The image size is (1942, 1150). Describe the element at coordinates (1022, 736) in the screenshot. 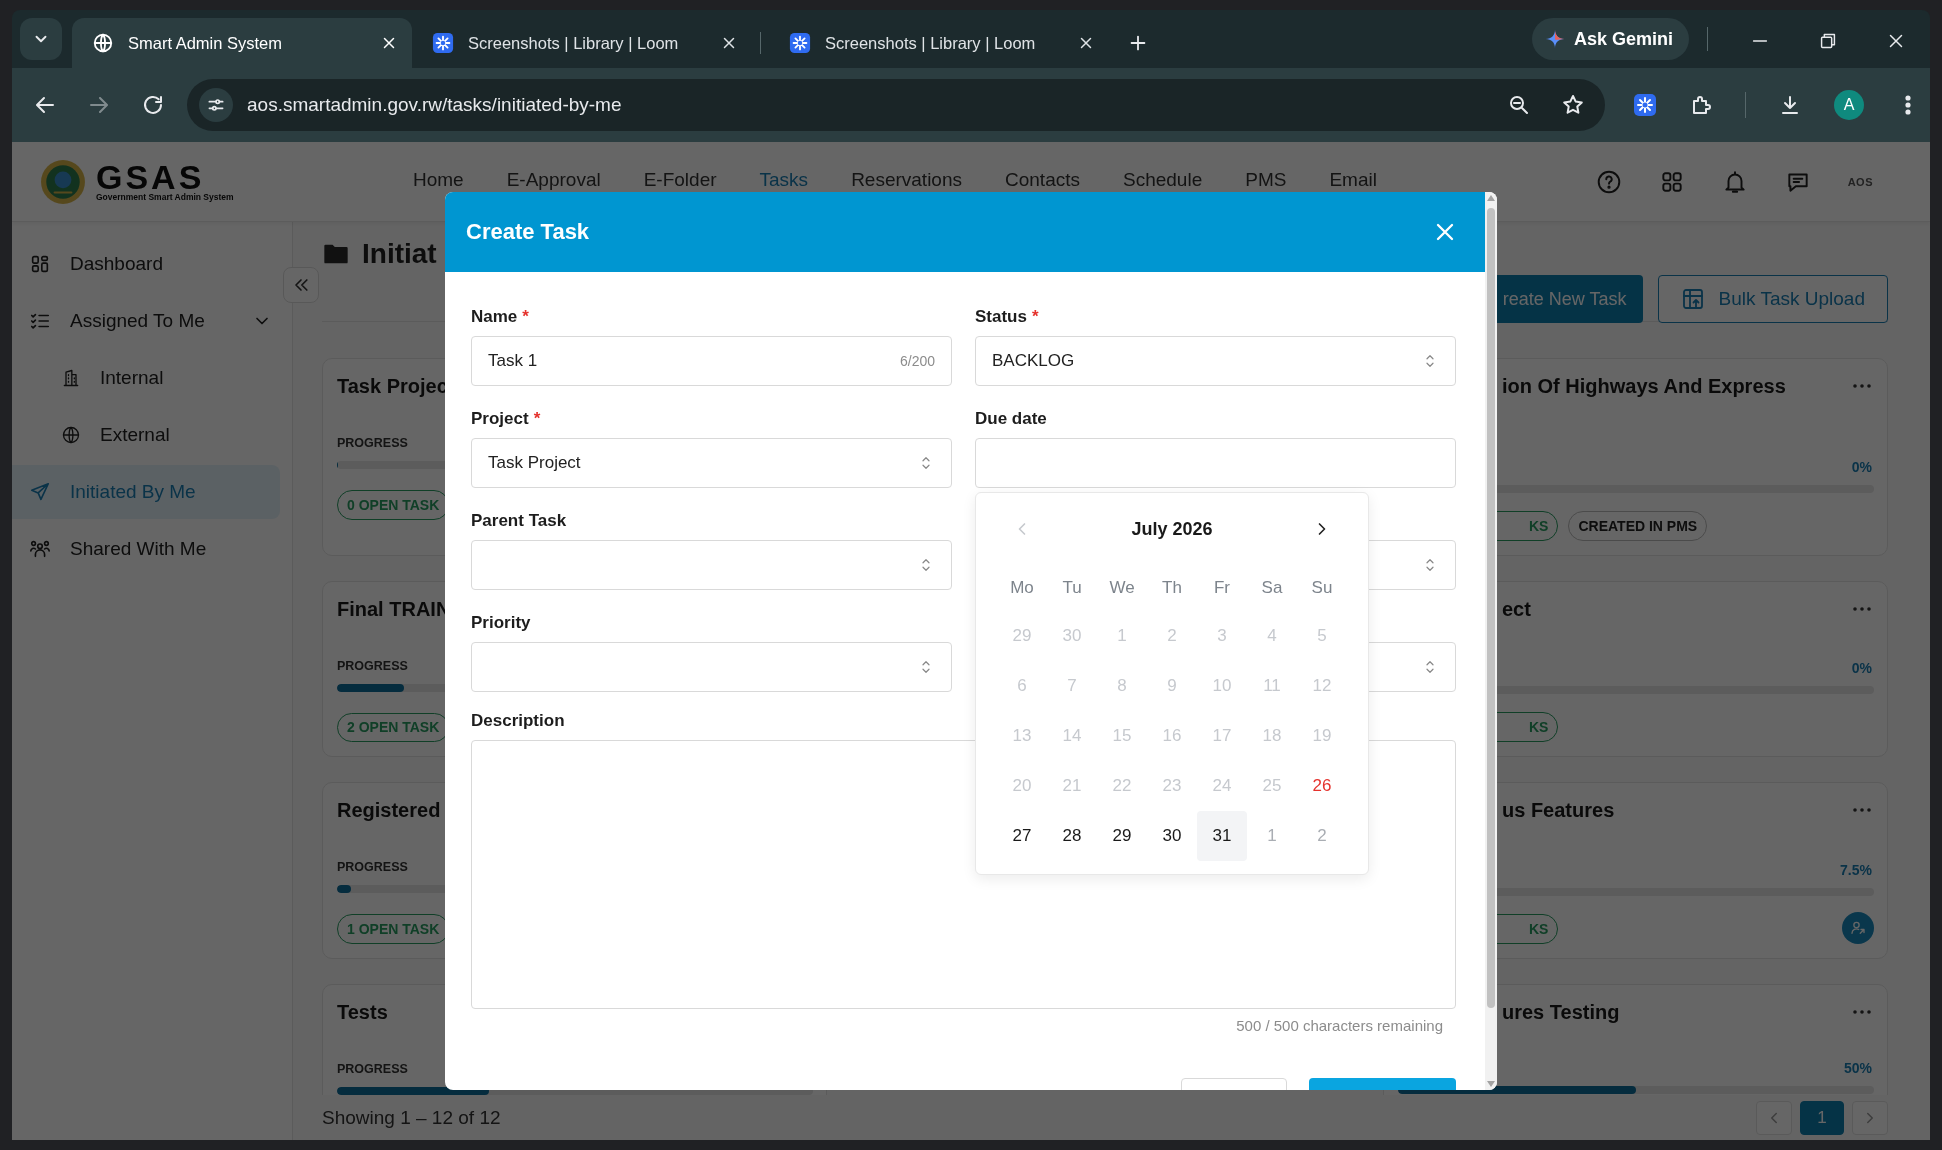

I see `calendar-day: 13` at that location.